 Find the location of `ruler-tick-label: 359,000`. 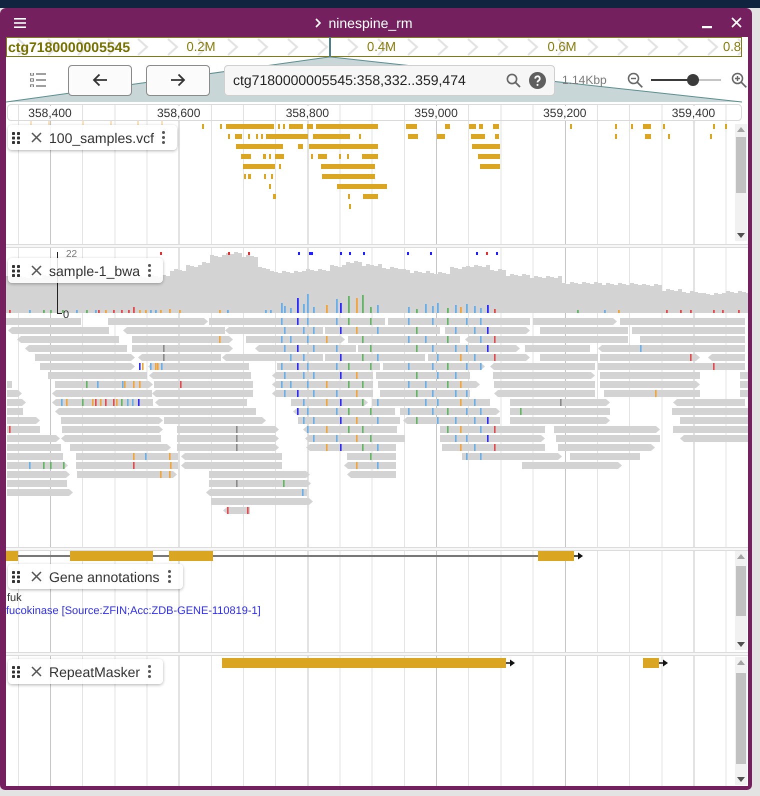

ruler-tick-label: 359,000 is located at coordinates (436, 113).